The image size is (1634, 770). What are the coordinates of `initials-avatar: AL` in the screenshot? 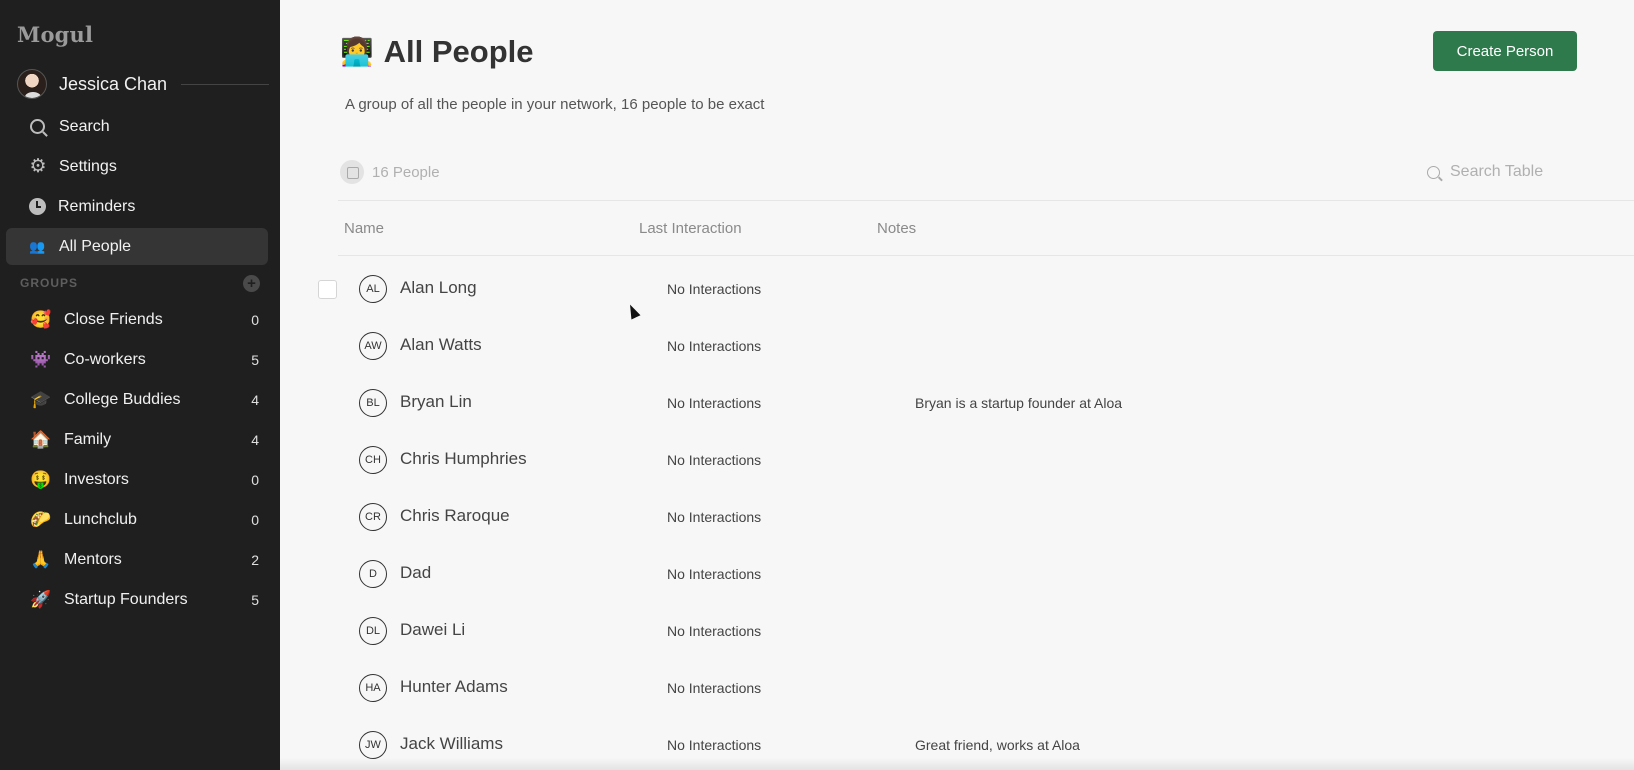 It's located at (373, 289).